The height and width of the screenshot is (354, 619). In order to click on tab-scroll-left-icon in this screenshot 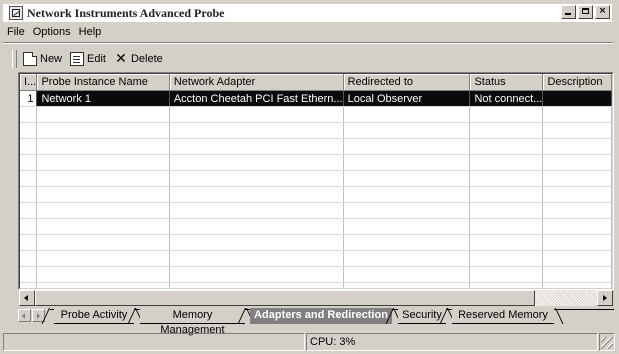, I will do `click(24, 315)`.